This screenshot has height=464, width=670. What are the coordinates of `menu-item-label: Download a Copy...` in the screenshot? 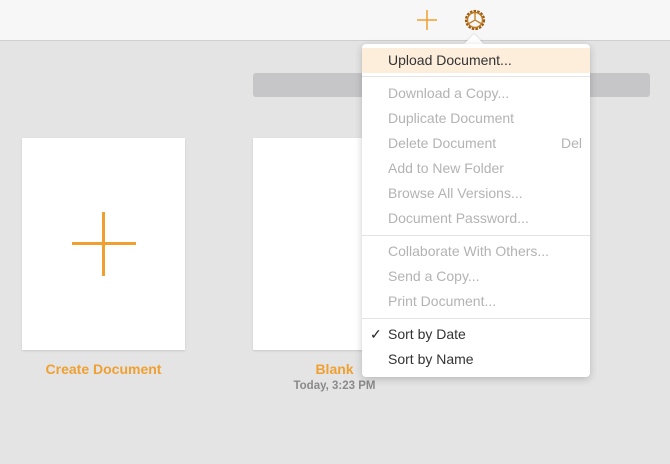 It's located at (449, 93).